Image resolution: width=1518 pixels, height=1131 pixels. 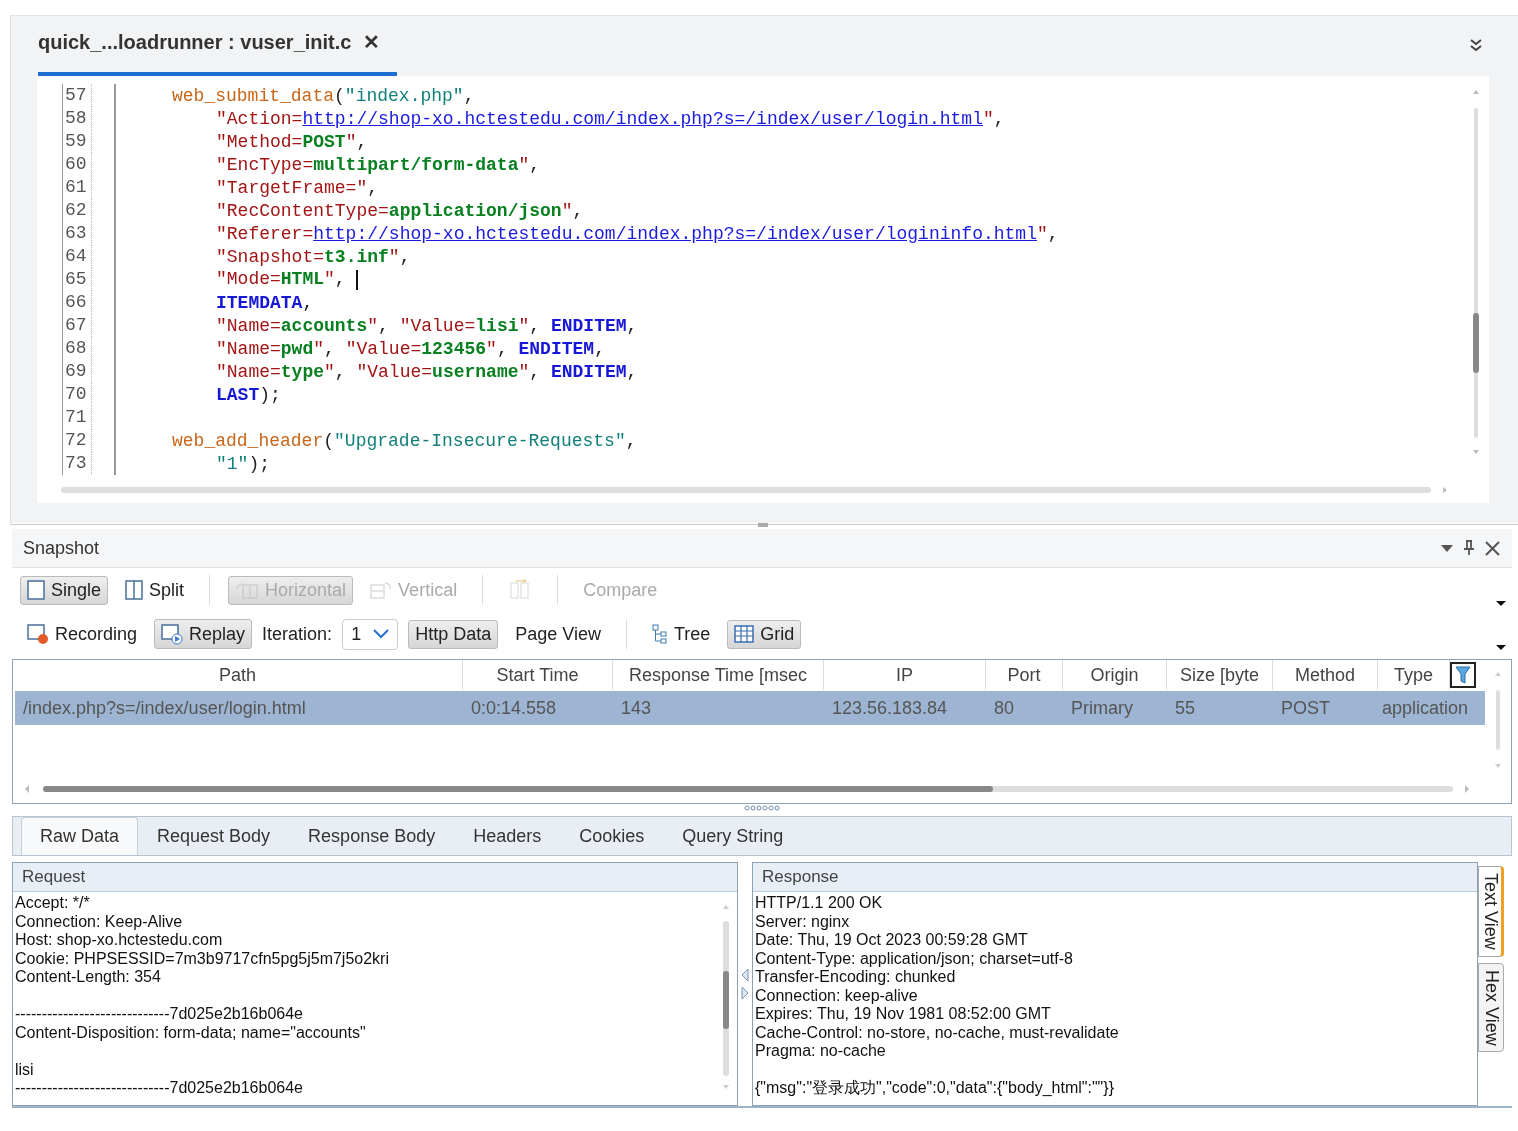 What do you see at coordinates (404, 440) in the screenshot?
I see `code-line: web_add_header("Upgrade-Insecure-Requests",` at bounding box center [404, 440].